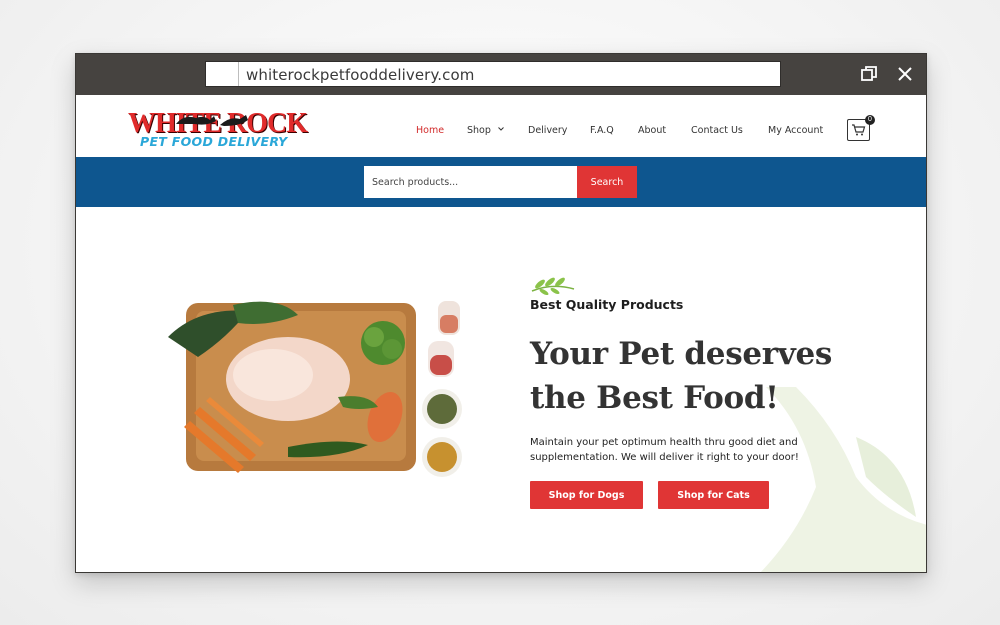 This screenshot has height=625, width=1000. I want to click on nav-contact-us: Contact Us, so click(717, 130).